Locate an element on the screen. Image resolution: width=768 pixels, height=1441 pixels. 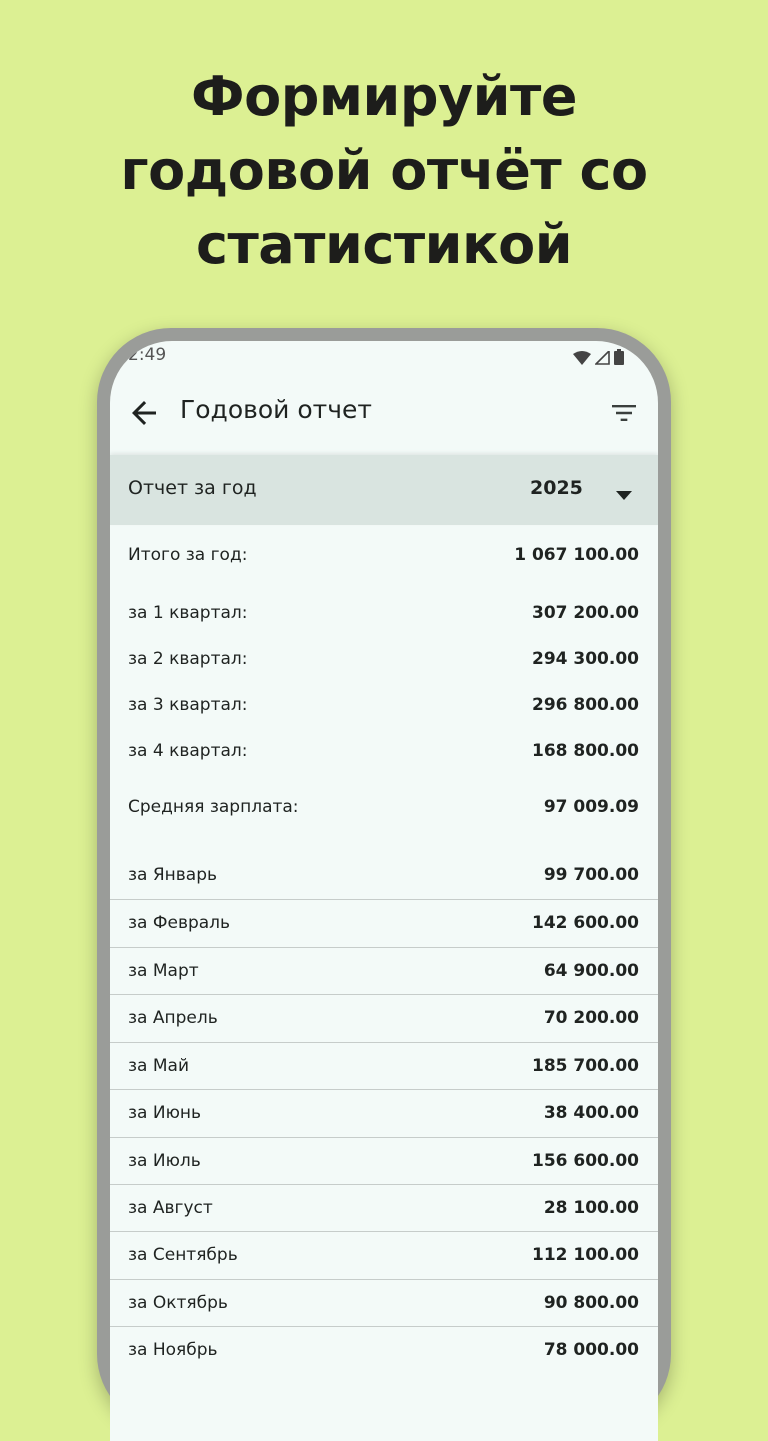
month-label: за Июнь is located at coordinates (165, 1113).